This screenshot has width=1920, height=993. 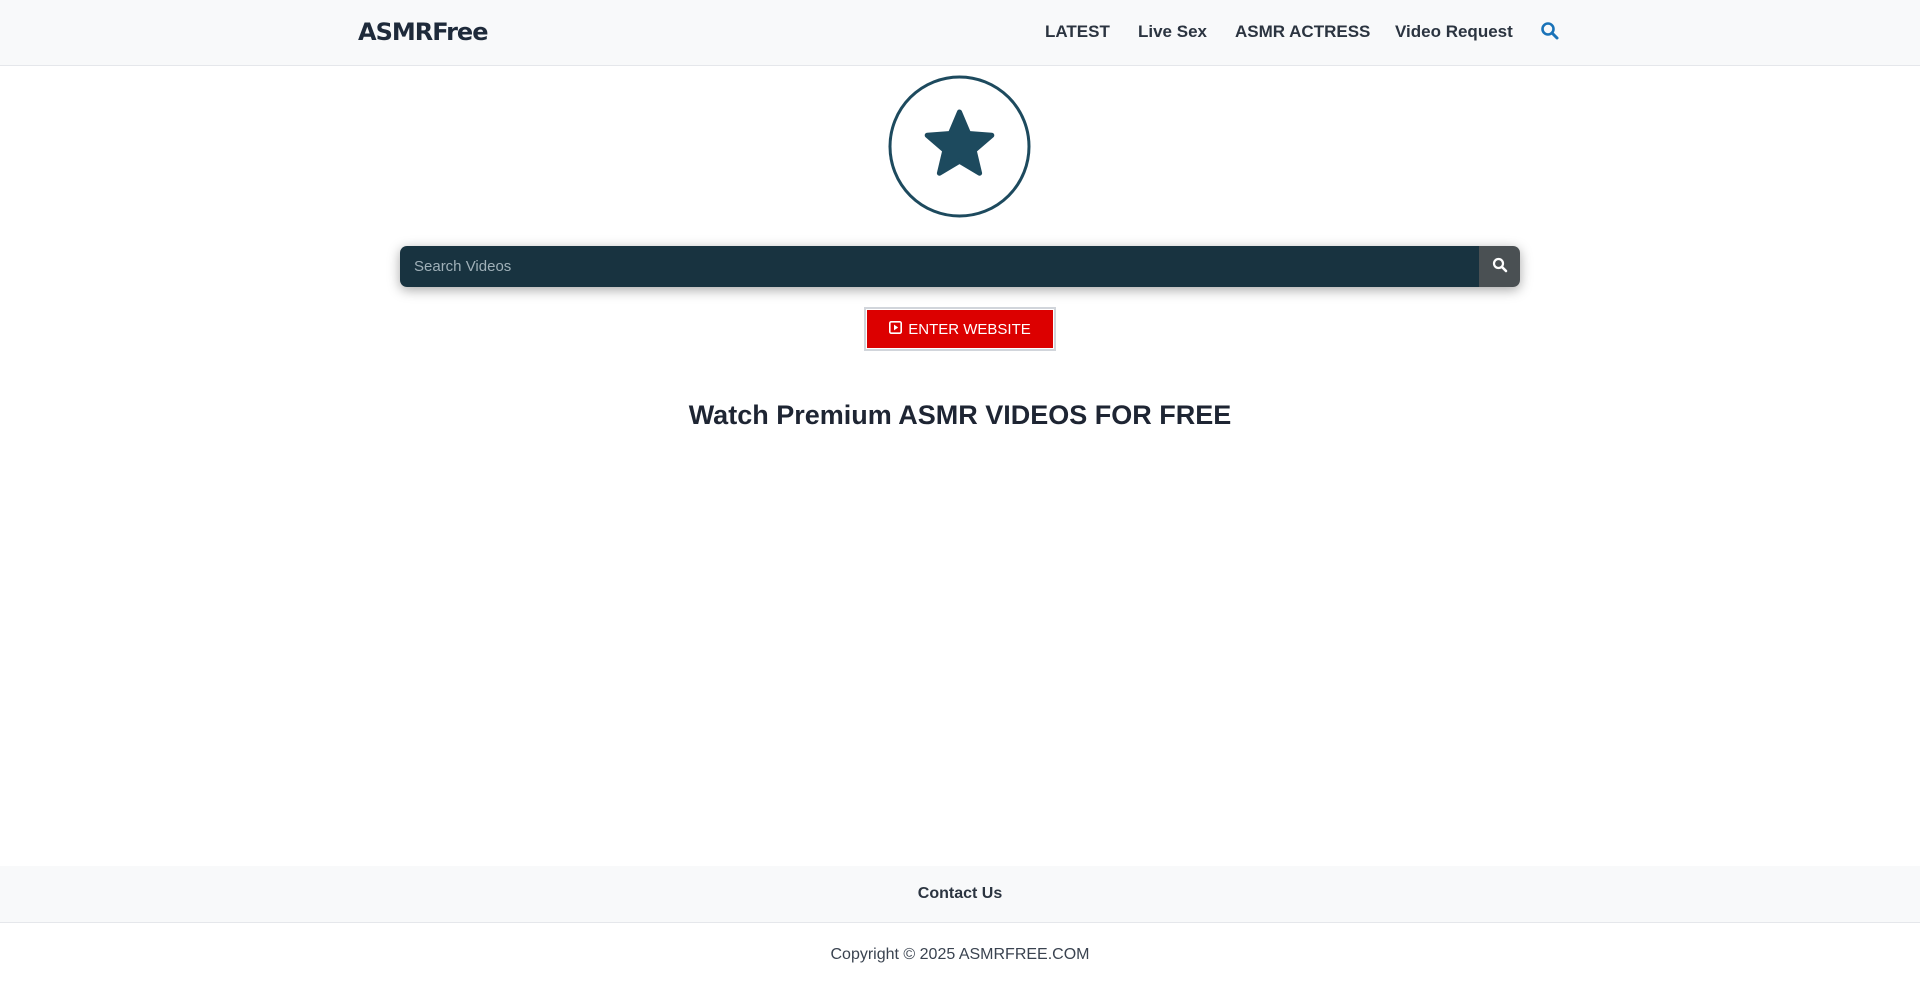 I want to click on site-logo: ASMRFree, so click(x=423, y=32).